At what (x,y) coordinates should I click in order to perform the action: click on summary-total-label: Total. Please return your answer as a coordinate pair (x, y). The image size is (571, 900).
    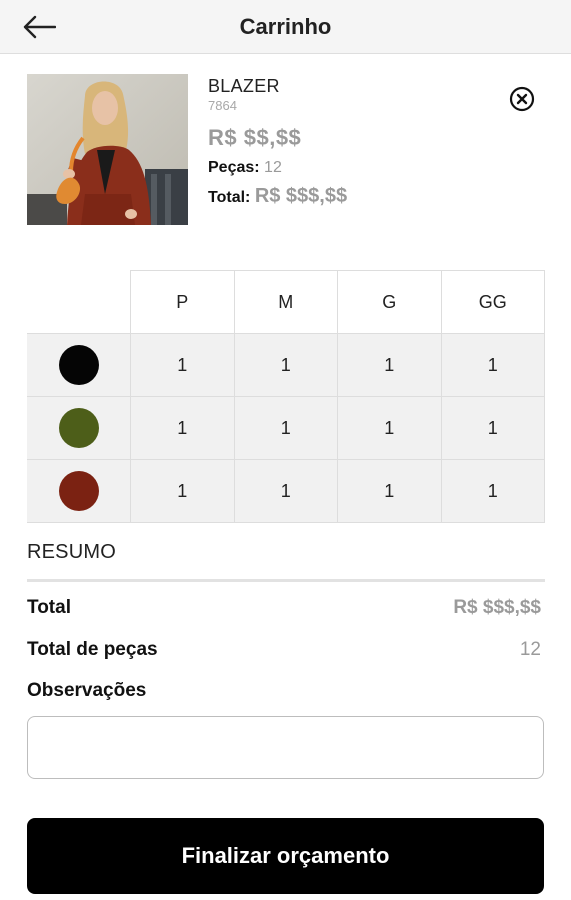
    Looking at the image, I should click on (49, 607).